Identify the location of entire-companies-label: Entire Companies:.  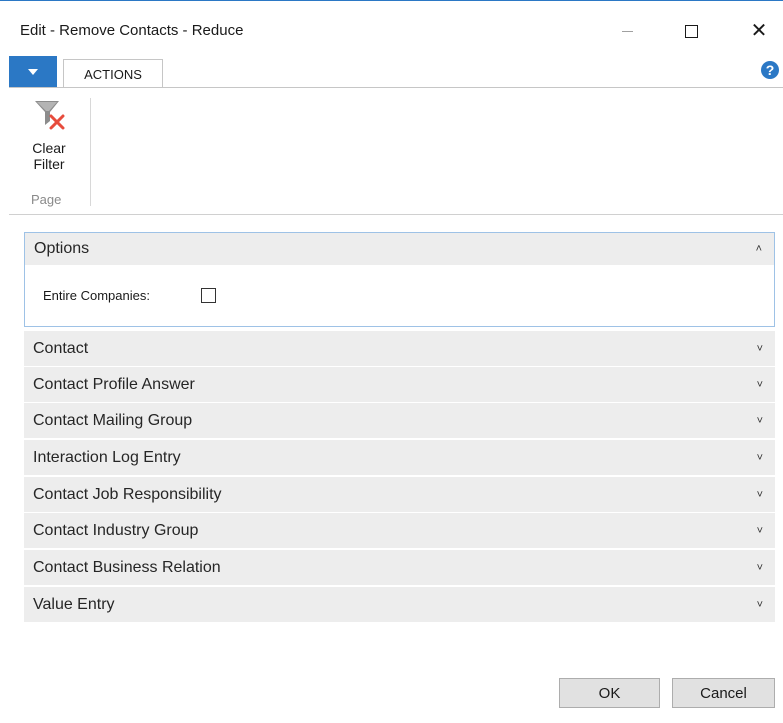
(96, 295).